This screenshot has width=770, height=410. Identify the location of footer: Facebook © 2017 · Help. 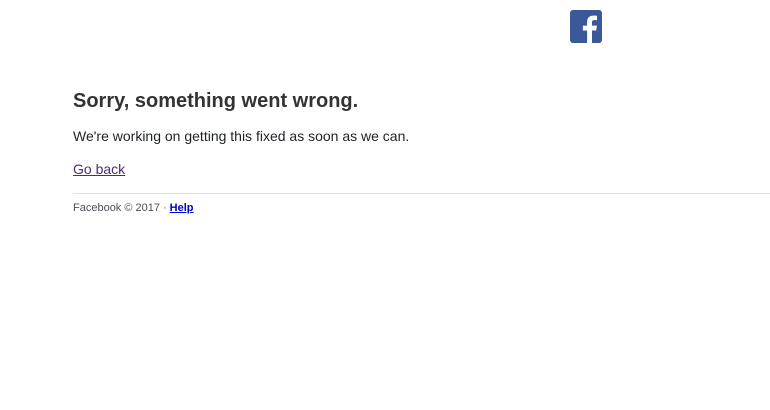
(133, 208).